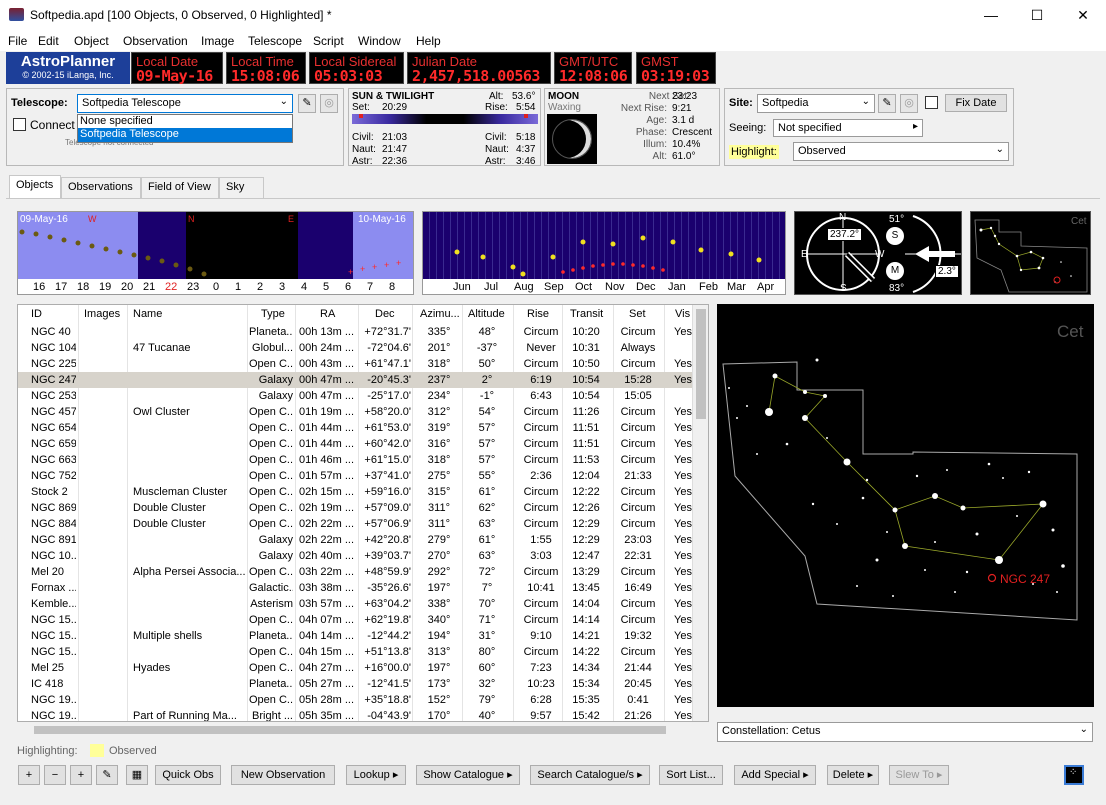 The image size is (1106, 805). I want to click on minimize-button: —, so click(991, 15).